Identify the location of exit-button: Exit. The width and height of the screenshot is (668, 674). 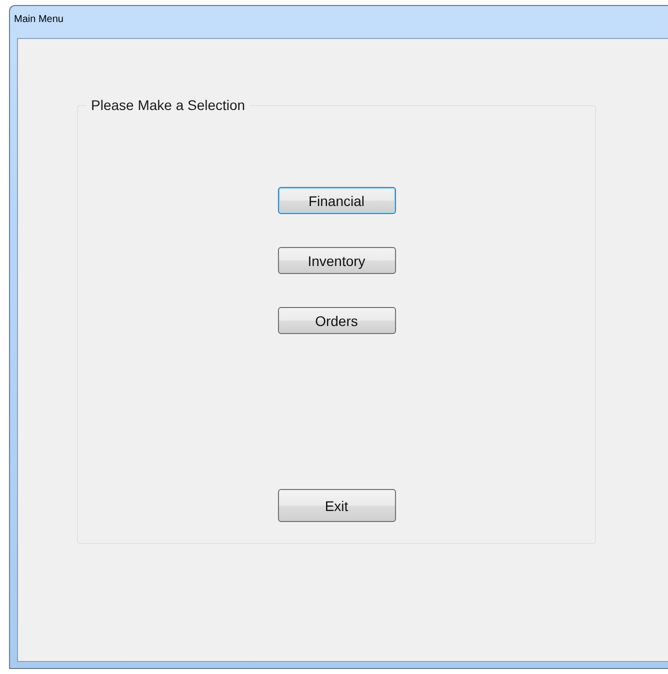
(337, 505).